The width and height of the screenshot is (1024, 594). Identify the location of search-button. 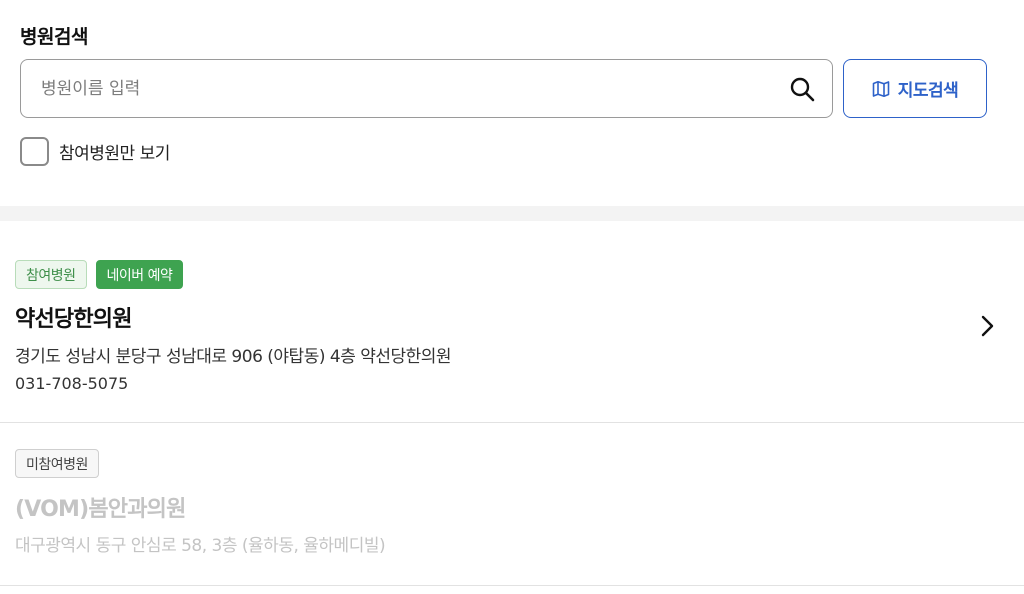
(802, 88).